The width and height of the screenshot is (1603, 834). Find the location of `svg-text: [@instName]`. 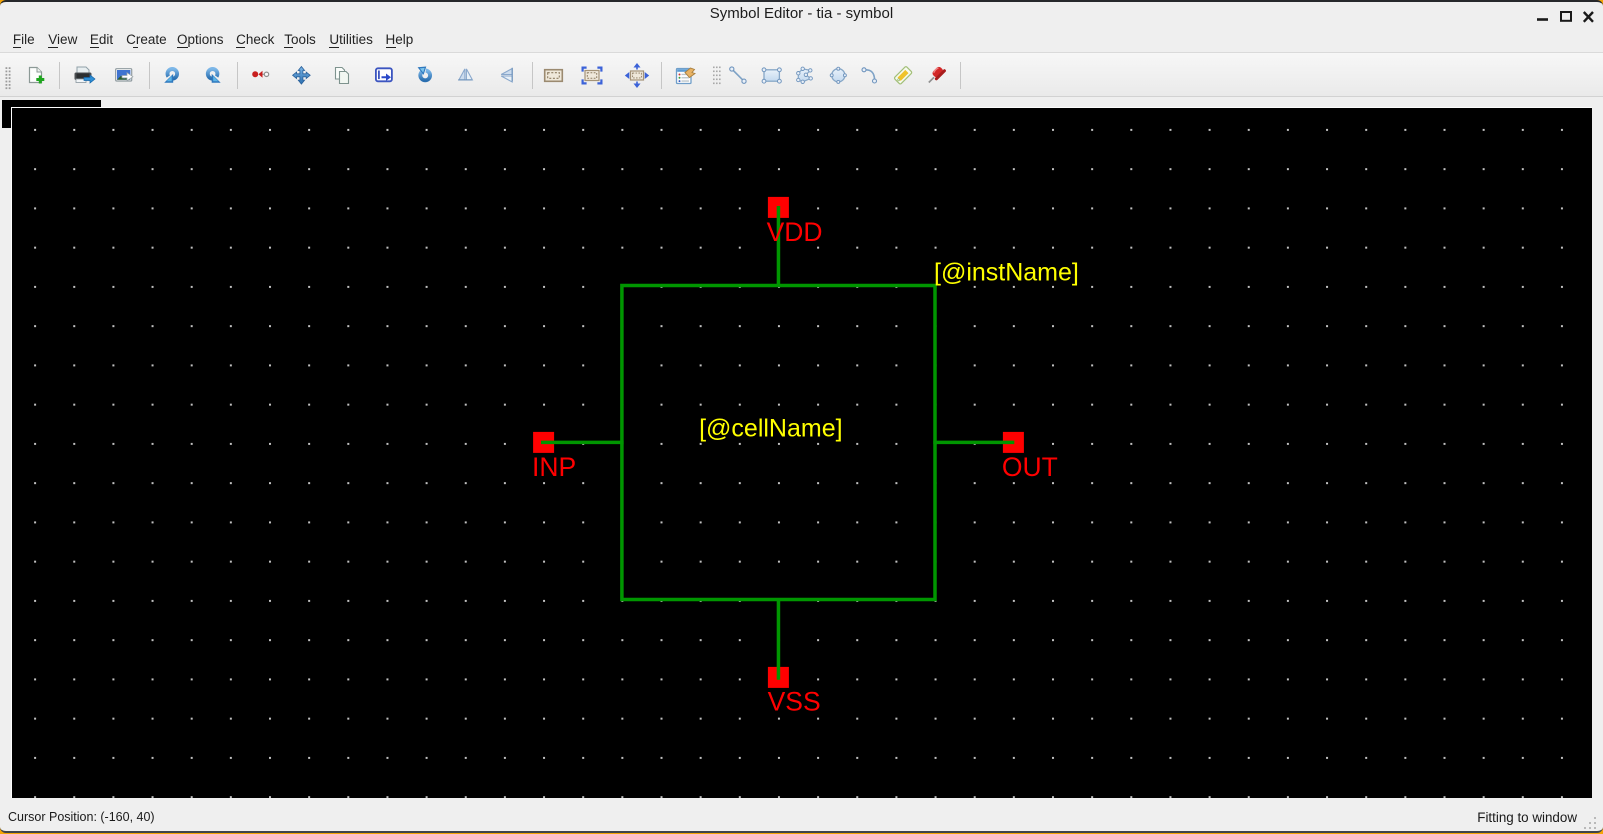

svg-text: [@instName] is located at coordinates (1006, 273).